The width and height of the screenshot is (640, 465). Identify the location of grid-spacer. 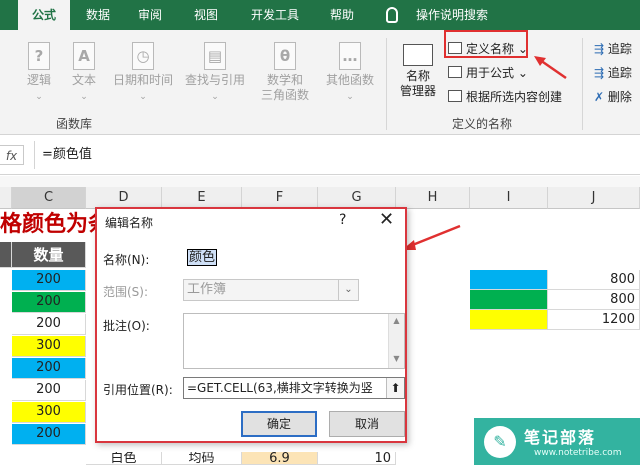
(320, 181).